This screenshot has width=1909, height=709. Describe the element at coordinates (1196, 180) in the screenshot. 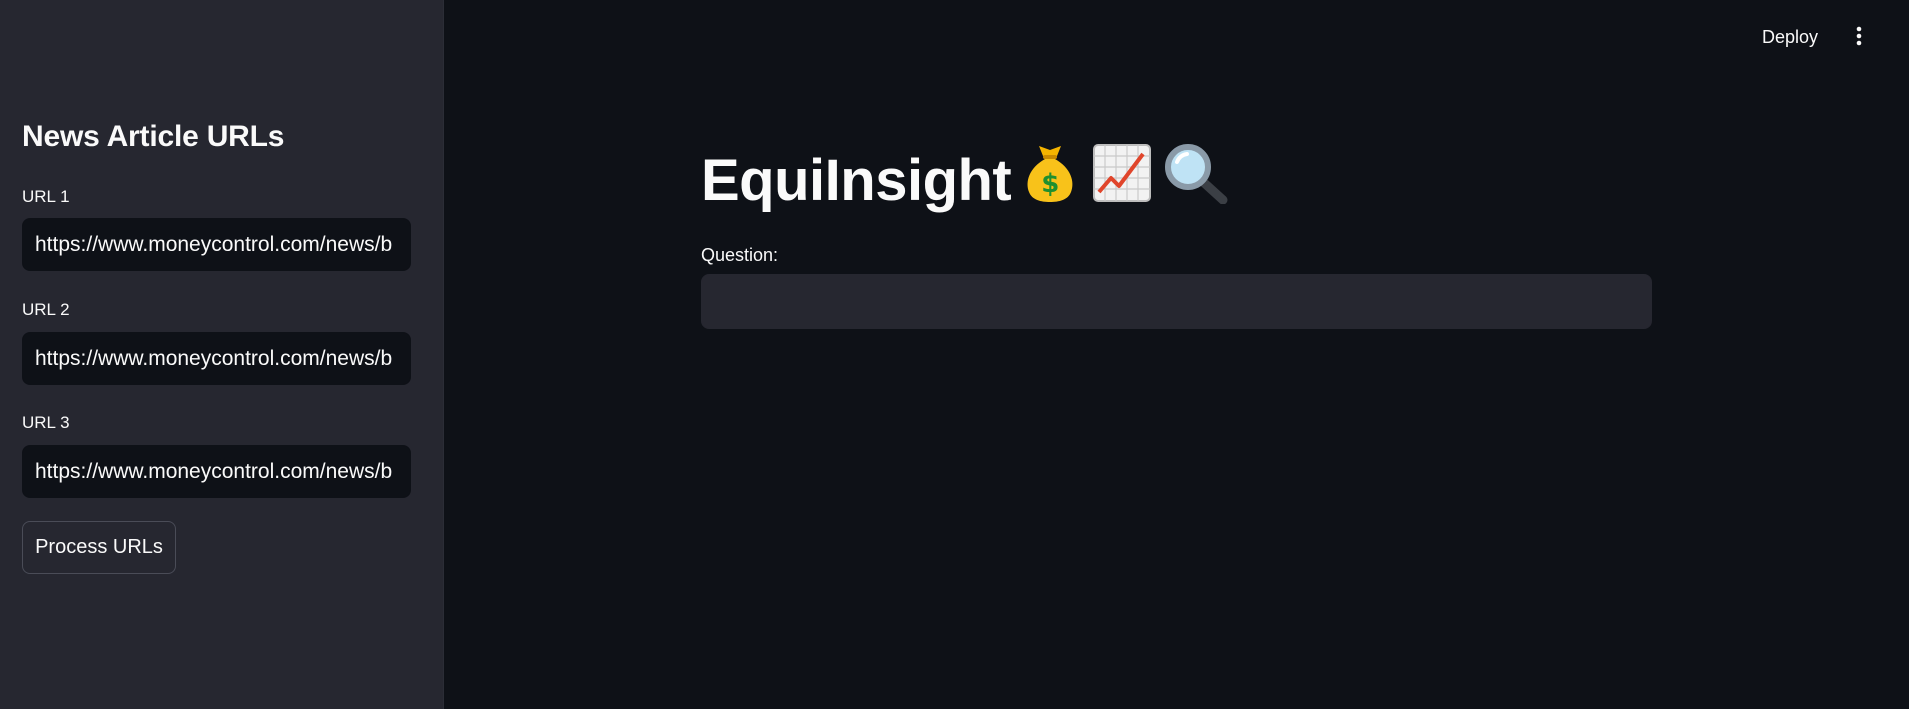

I see `magnifying-glass-icon` at that location.